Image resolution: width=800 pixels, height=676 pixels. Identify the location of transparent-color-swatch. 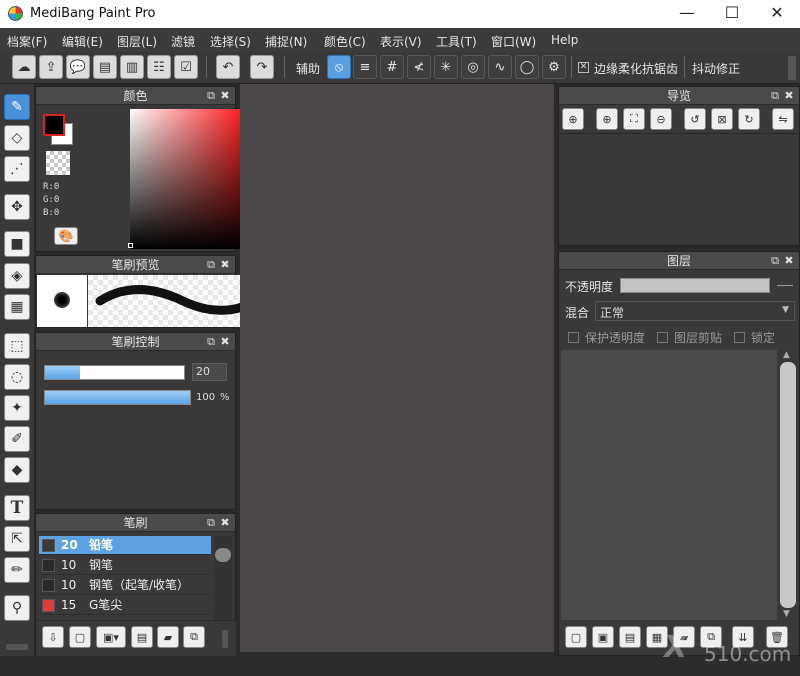
(58, 163).